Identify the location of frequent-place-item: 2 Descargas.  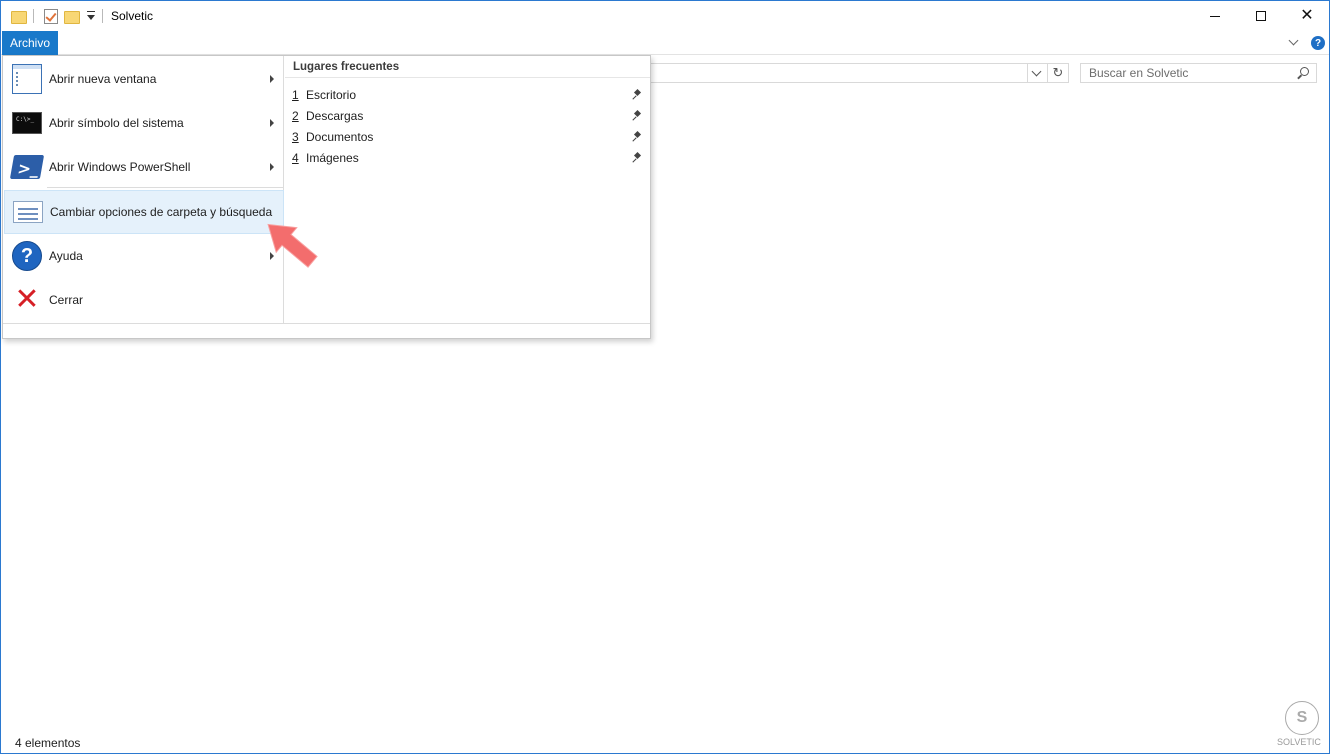
(467, 116).